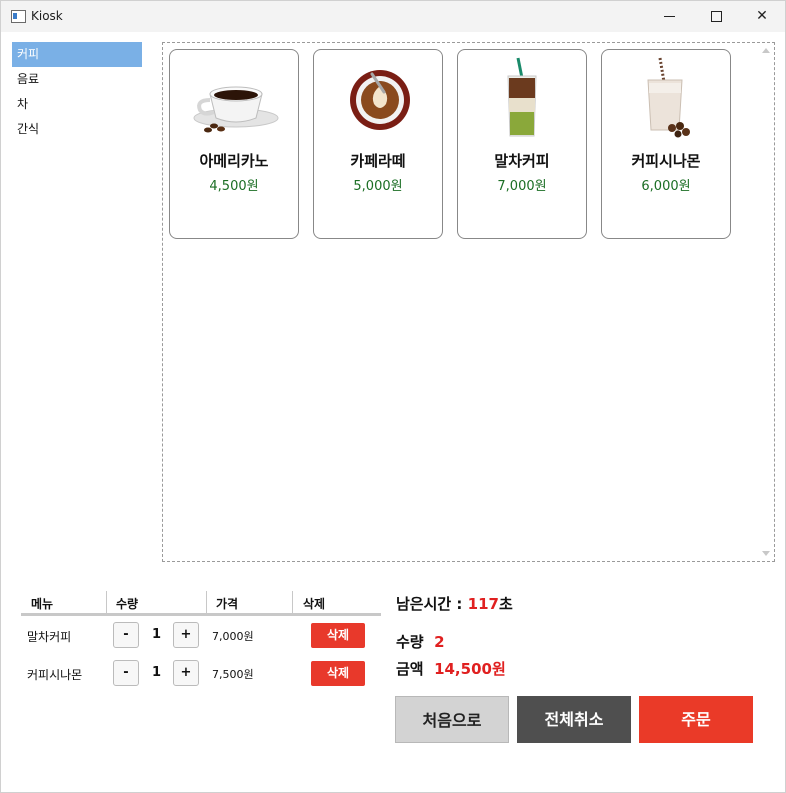  I want to click on order-item-price: 7,500원, so click(233, 674).